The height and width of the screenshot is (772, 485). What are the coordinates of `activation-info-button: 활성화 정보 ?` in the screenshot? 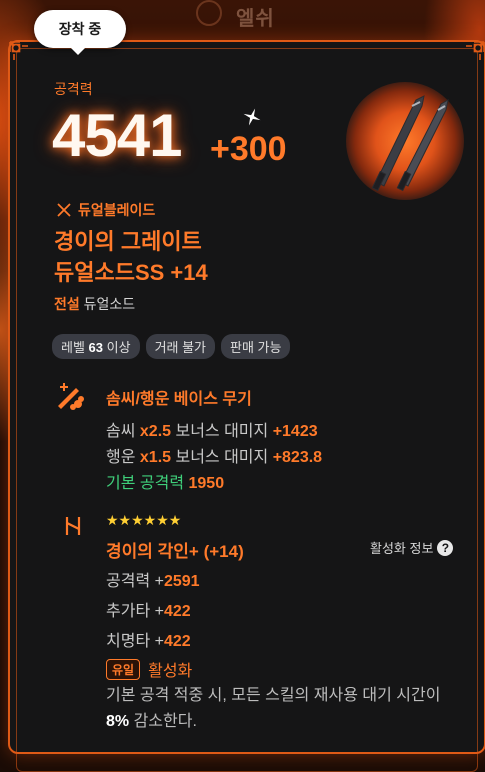 It's located at (412, 547).